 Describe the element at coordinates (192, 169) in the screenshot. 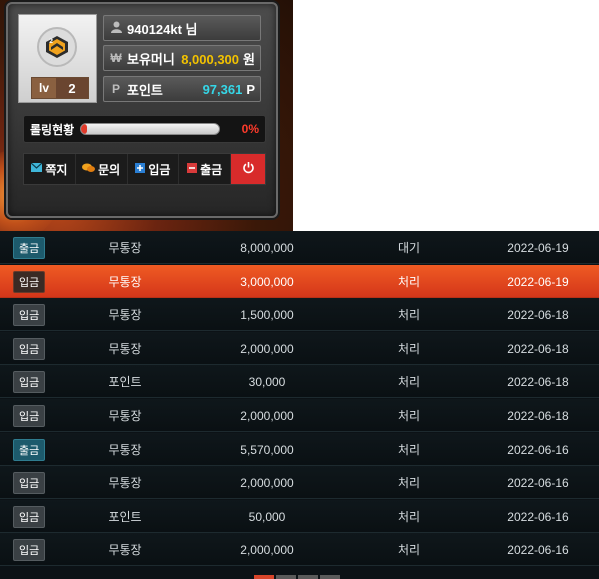

I see `minus-icon` at that location.